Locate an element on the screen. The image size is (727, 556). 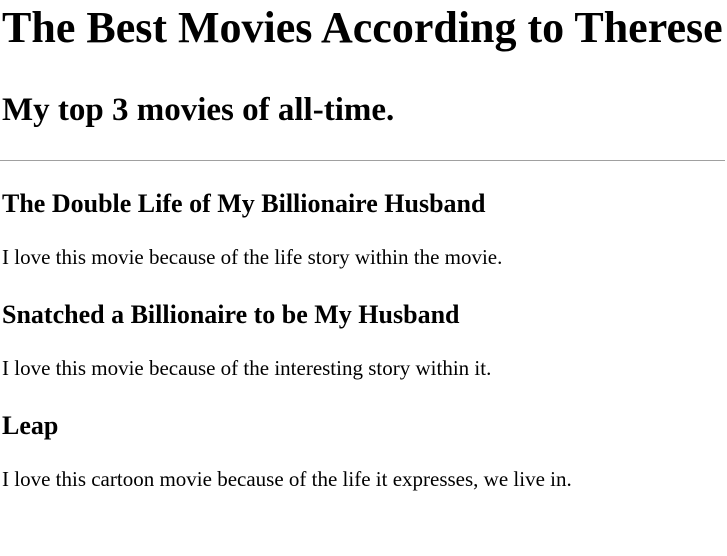
page-title: The Best Movies According to Therese is located at coordinates (362, 27).